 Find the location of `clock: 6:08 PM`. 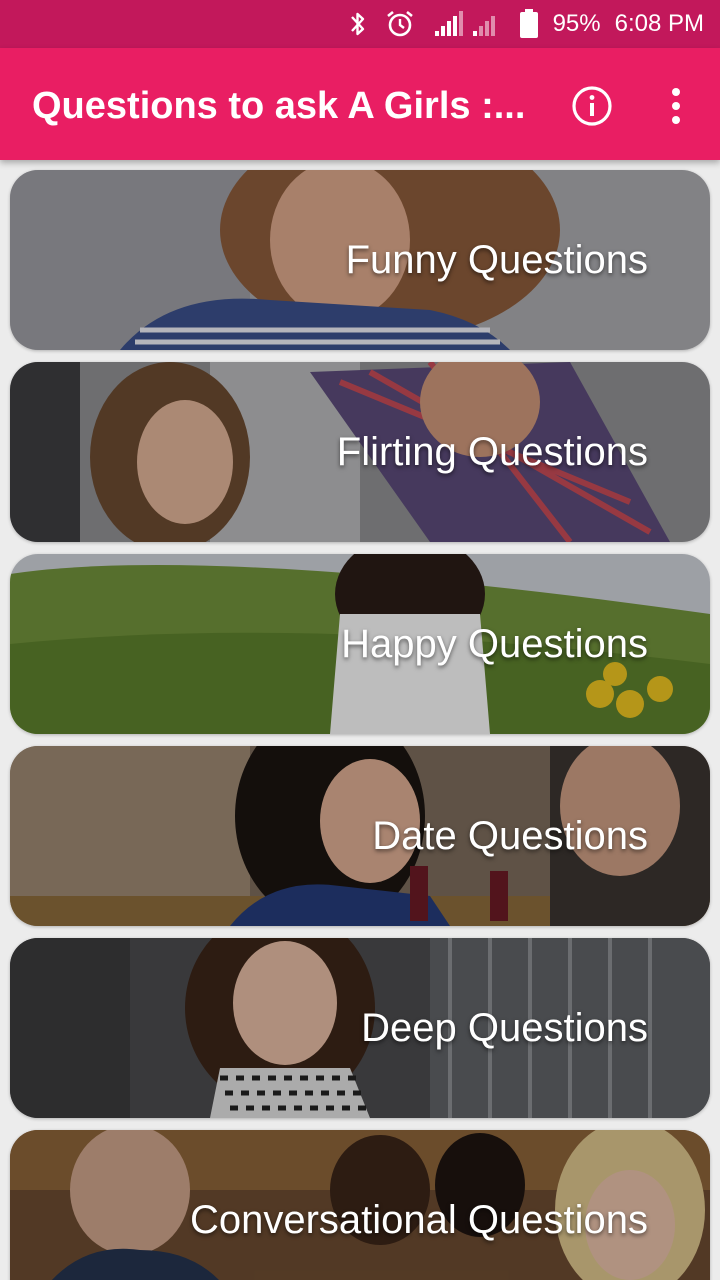

clock: 6:08 PM is located at coordinates (659, 23).